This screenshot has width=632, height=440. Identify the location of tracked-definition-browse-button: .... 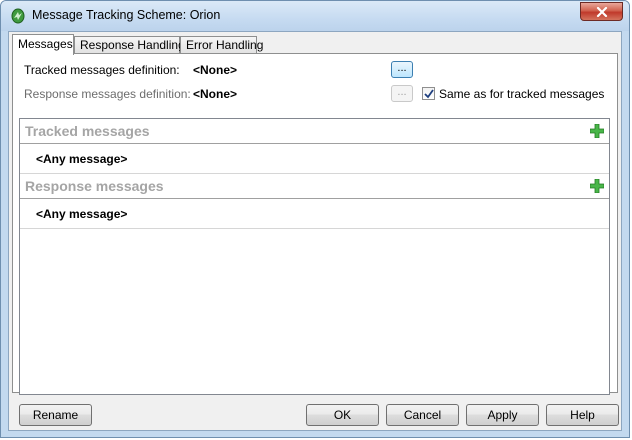
(402, 69).